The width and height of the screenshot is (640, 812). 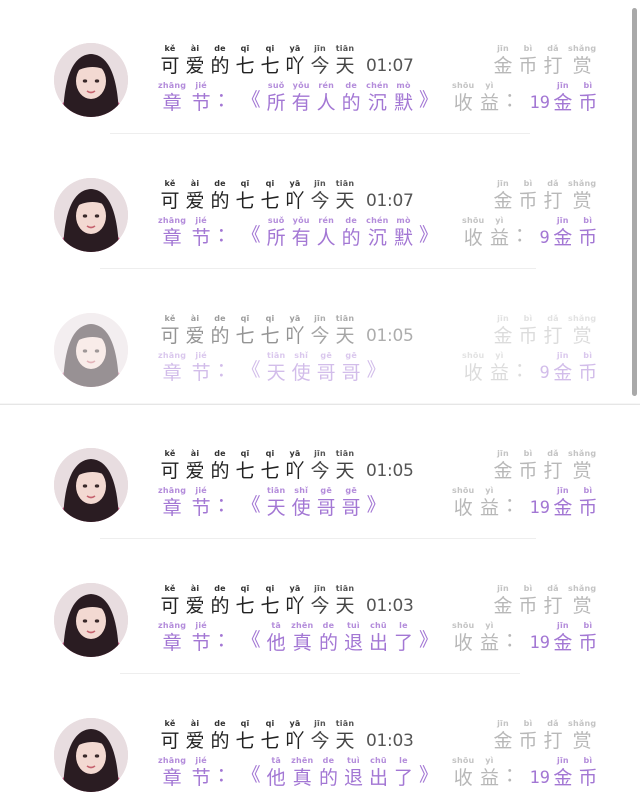 I want to click on pinyin-annotation: yǒu, so click(x=301, y=85).